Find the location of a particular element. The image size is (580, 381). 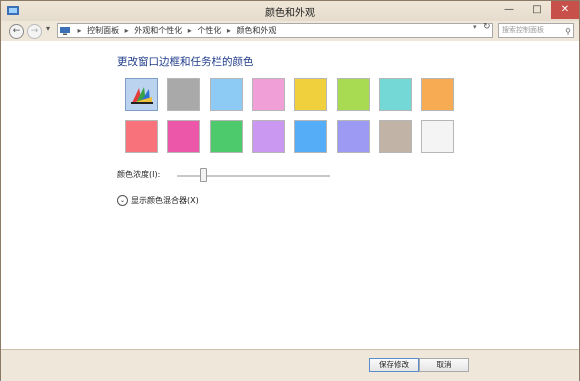

search-placeholder: 搜索控制面板 is located at coordinates (523, 30).